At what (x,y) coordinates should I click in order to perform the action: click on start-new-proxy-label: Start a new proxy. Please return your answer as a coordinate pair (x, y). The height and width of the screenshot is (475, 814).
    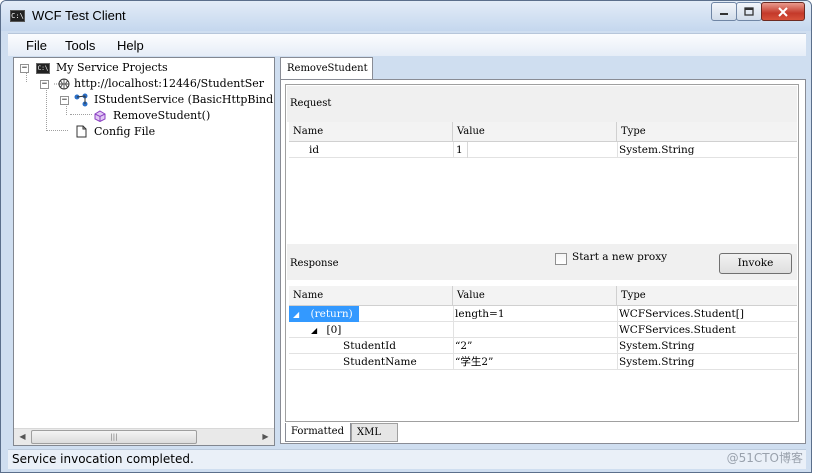
    Looking at the image, I should click on (619, 257).